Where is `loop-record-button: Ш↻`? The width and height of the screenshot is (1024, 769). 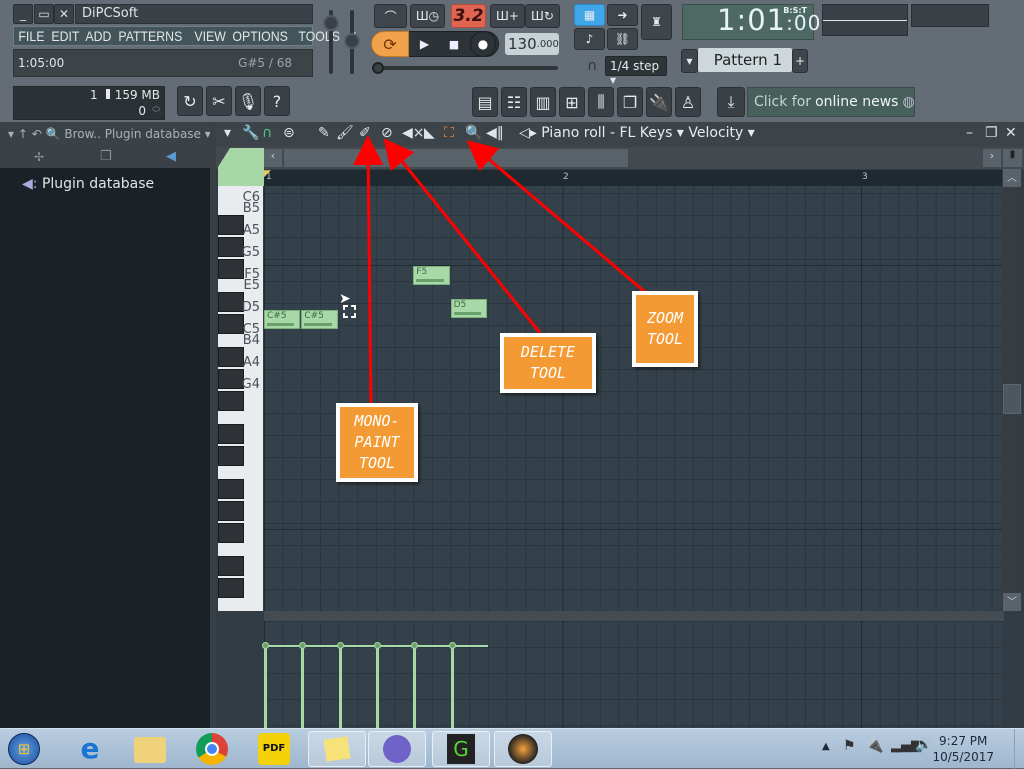 loop-record-button: Ш↻ is located at coordinates (542, 16).